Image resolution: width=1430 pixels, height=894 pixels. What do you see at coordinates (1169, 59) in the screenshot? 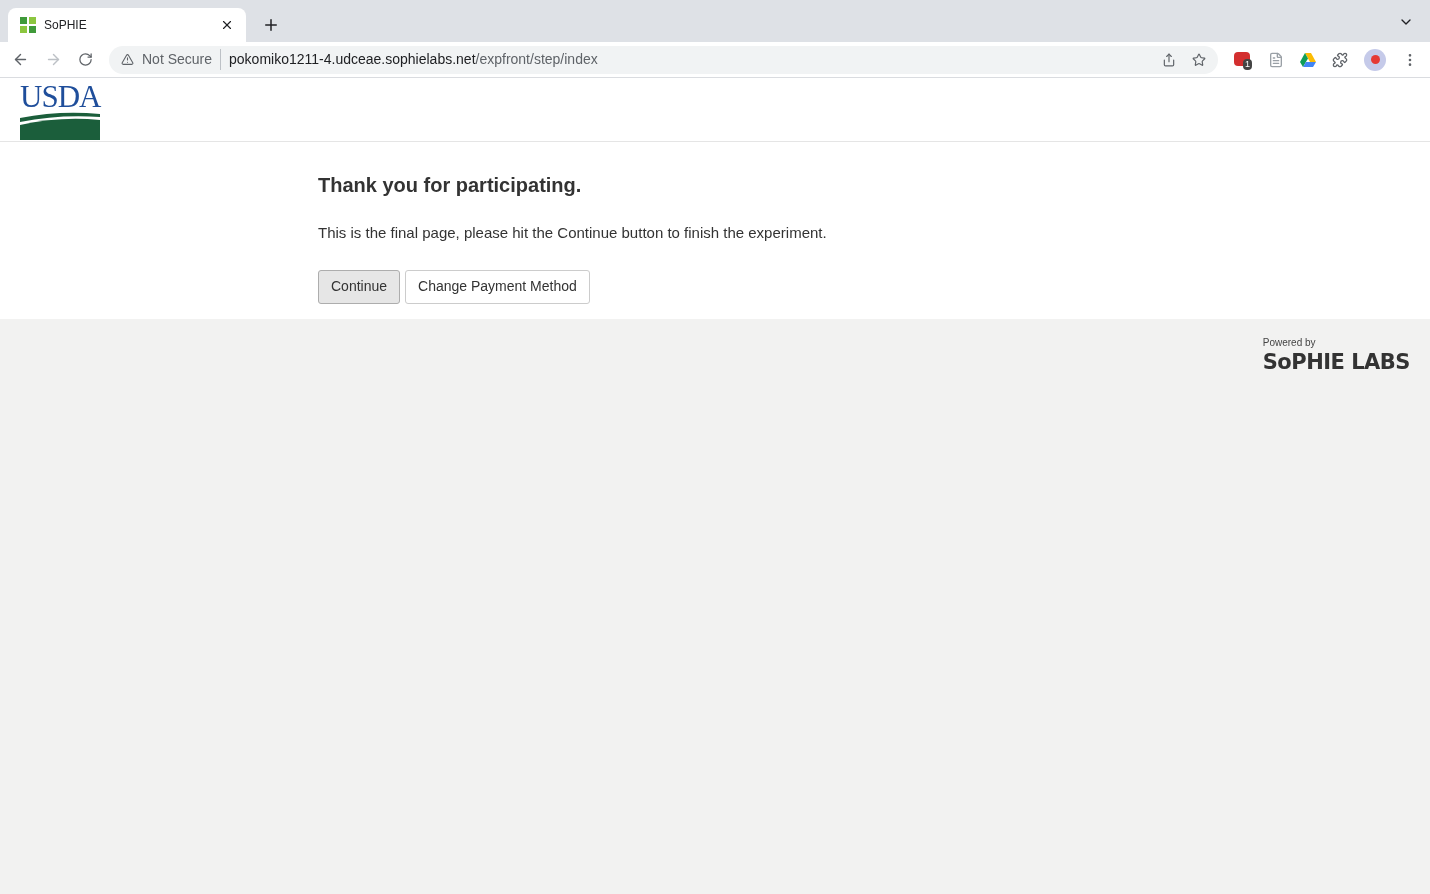
I see `share-icon` at bounding box center [1169, 59].